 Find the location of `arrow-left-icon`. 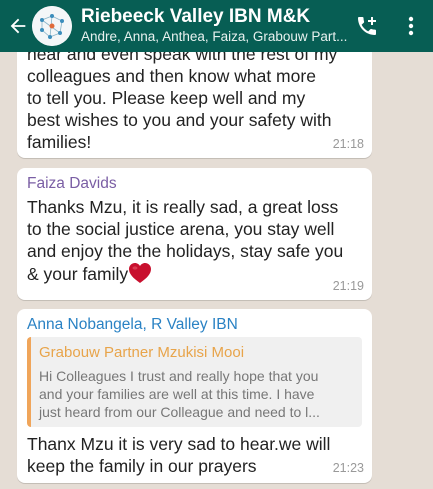

arrow-left-icon is located at coordinates (18, 26).